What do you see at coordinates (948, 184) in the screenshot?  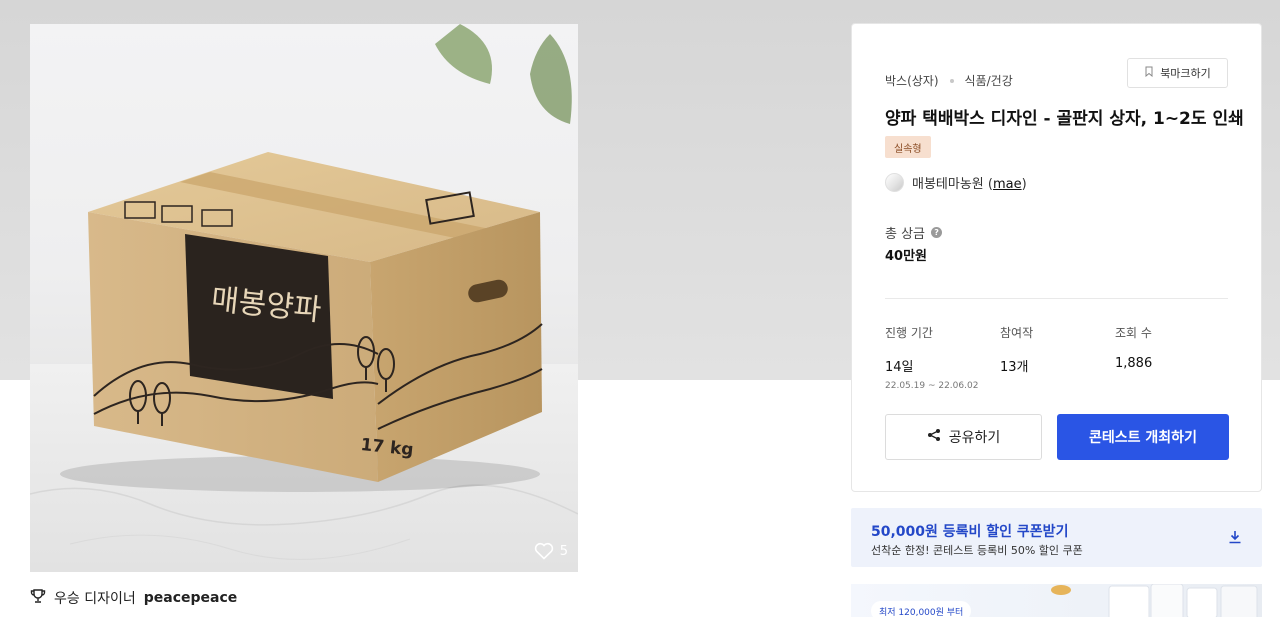 I see `client-name: 매봉테마농원` at bounding box center [948, 184].